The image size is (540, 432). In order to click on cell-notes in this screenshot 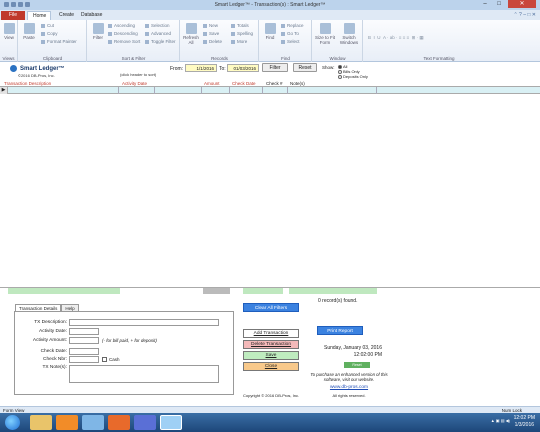, I will do `click(333, 90)`.